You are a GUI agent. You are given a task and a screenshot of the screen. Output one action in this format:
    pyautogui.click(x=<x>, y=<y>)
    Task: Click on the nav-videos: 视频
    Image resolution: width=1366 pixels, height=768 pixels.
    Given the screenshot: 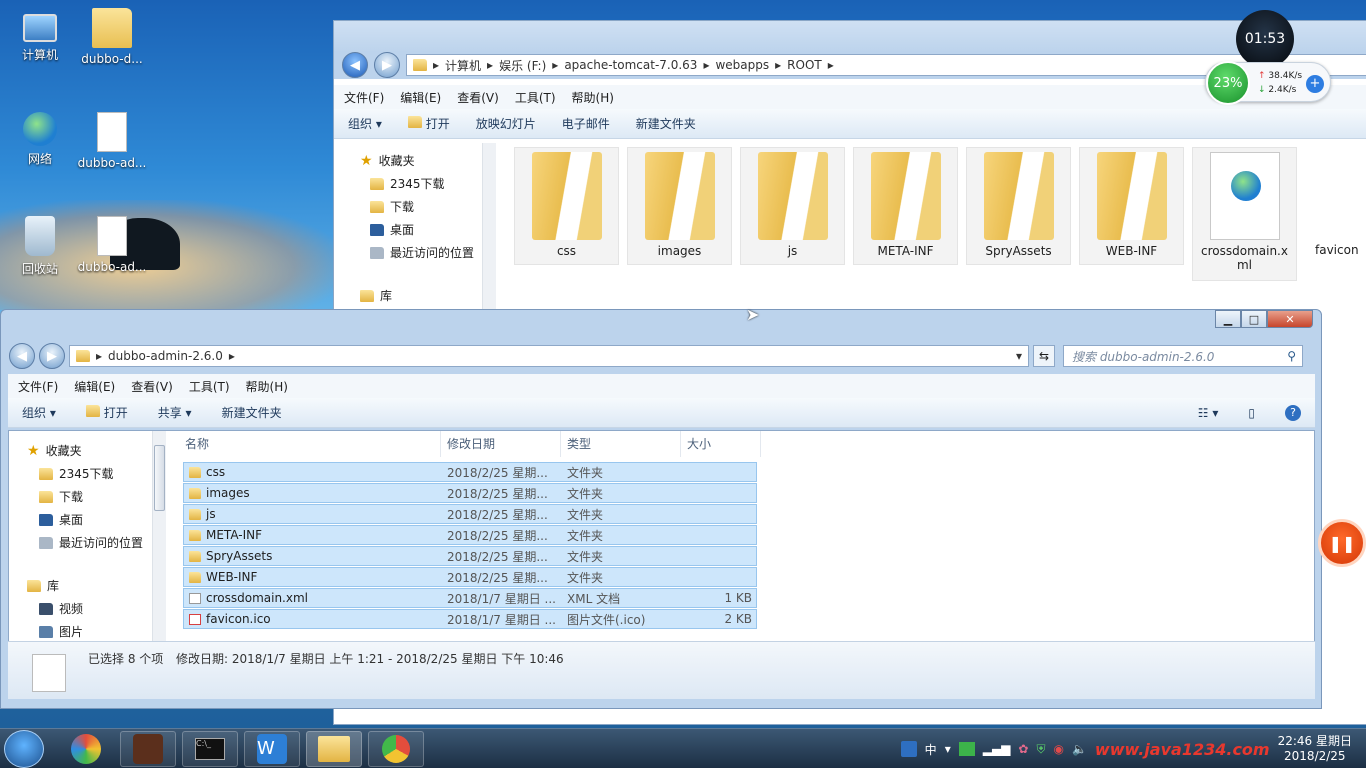 What is the action you would take?
    pyautogui.click(x=91, y=608)
    